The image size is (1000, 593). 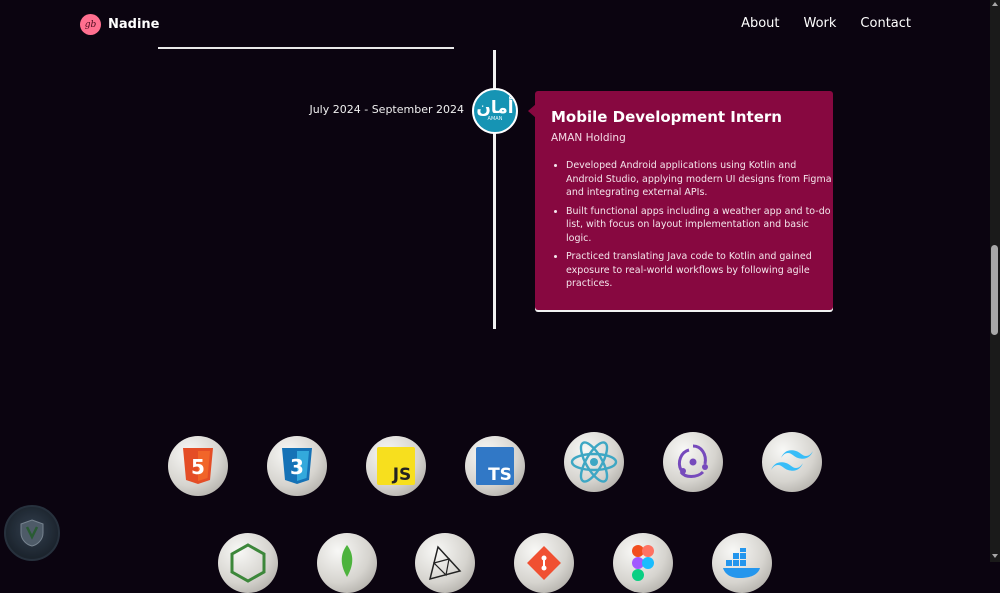 I want to click on scrollbar-thumb, so click(x=994, y=290).